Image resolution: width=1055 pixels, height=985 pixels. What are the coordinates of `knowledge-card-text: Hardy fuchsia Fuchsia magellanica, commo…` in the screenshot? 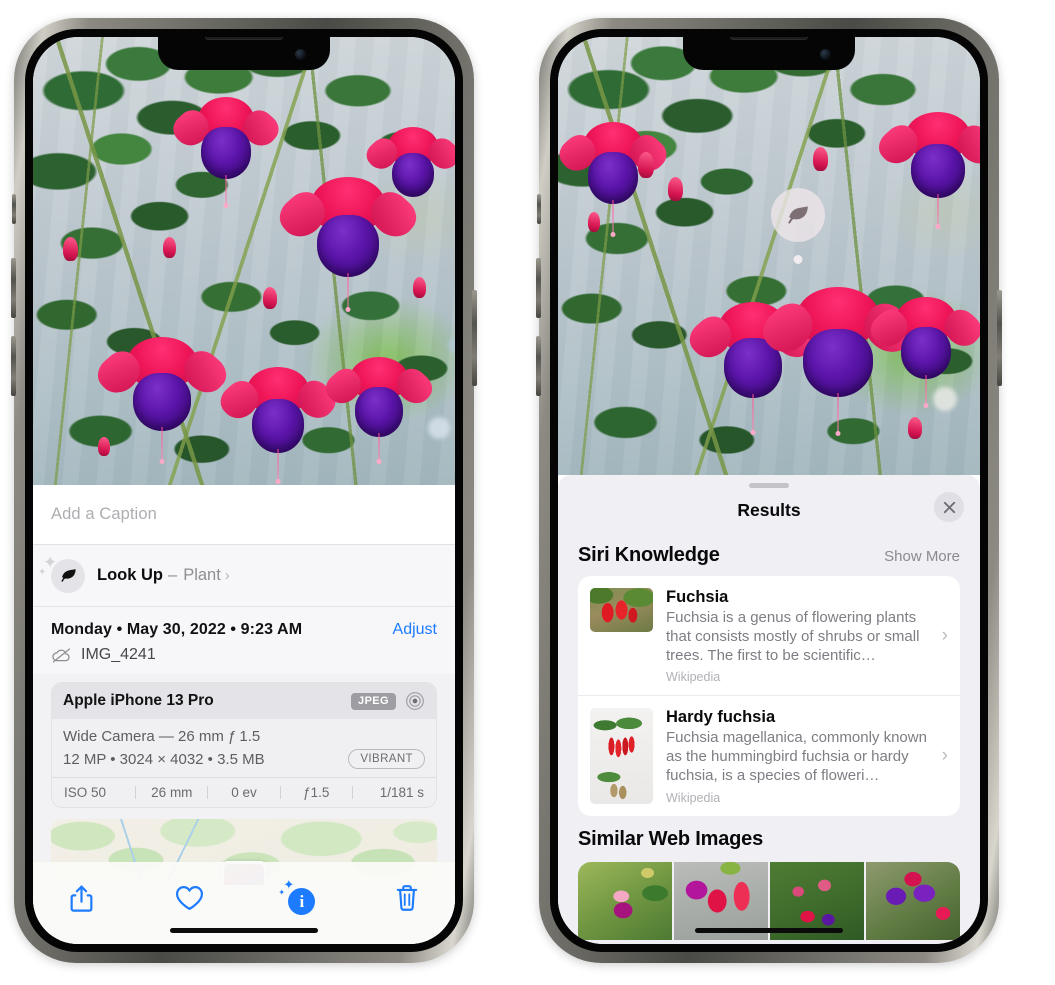 It's located at (796, 756).